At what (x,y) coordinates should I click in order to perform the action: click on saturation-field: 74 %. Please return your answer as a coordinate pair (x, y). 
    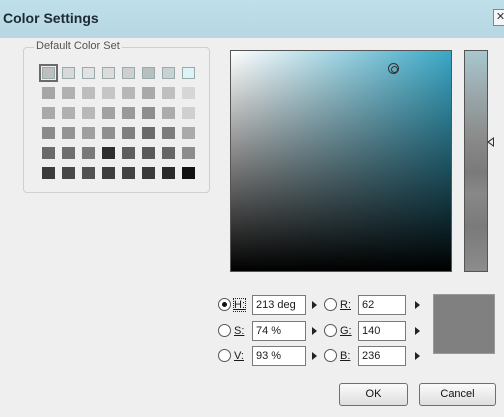
    Looking at the image, I should click on (279, 331).